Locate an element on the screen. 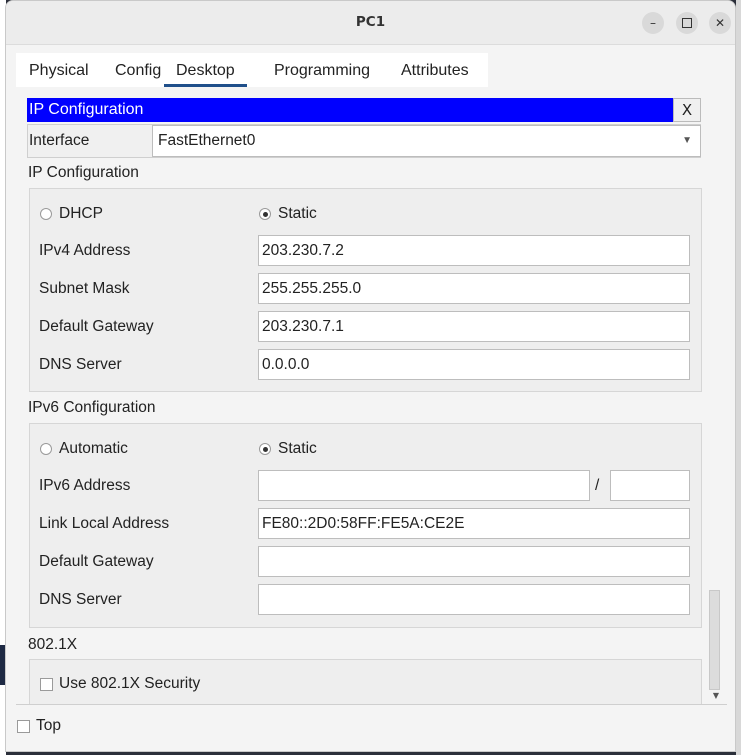 The height and width of the screenshot is (755, 741). ipv4-address-label: IPv4 Address is located at coordinates (85, 250).